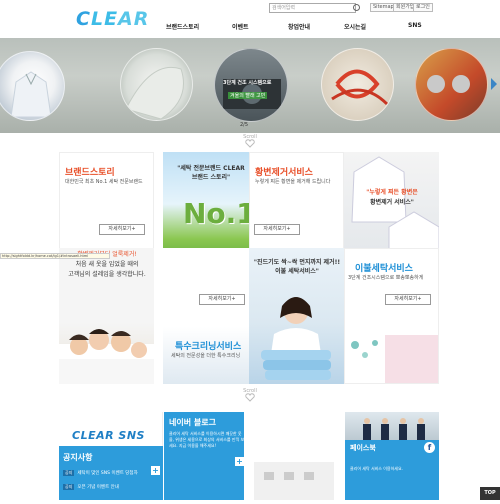  I want to click on bedding-service-card: 이불세탁서비스 3단계 건조시스템으로 뽀송뽀송하게 자세히보기+, so click(391, 316).